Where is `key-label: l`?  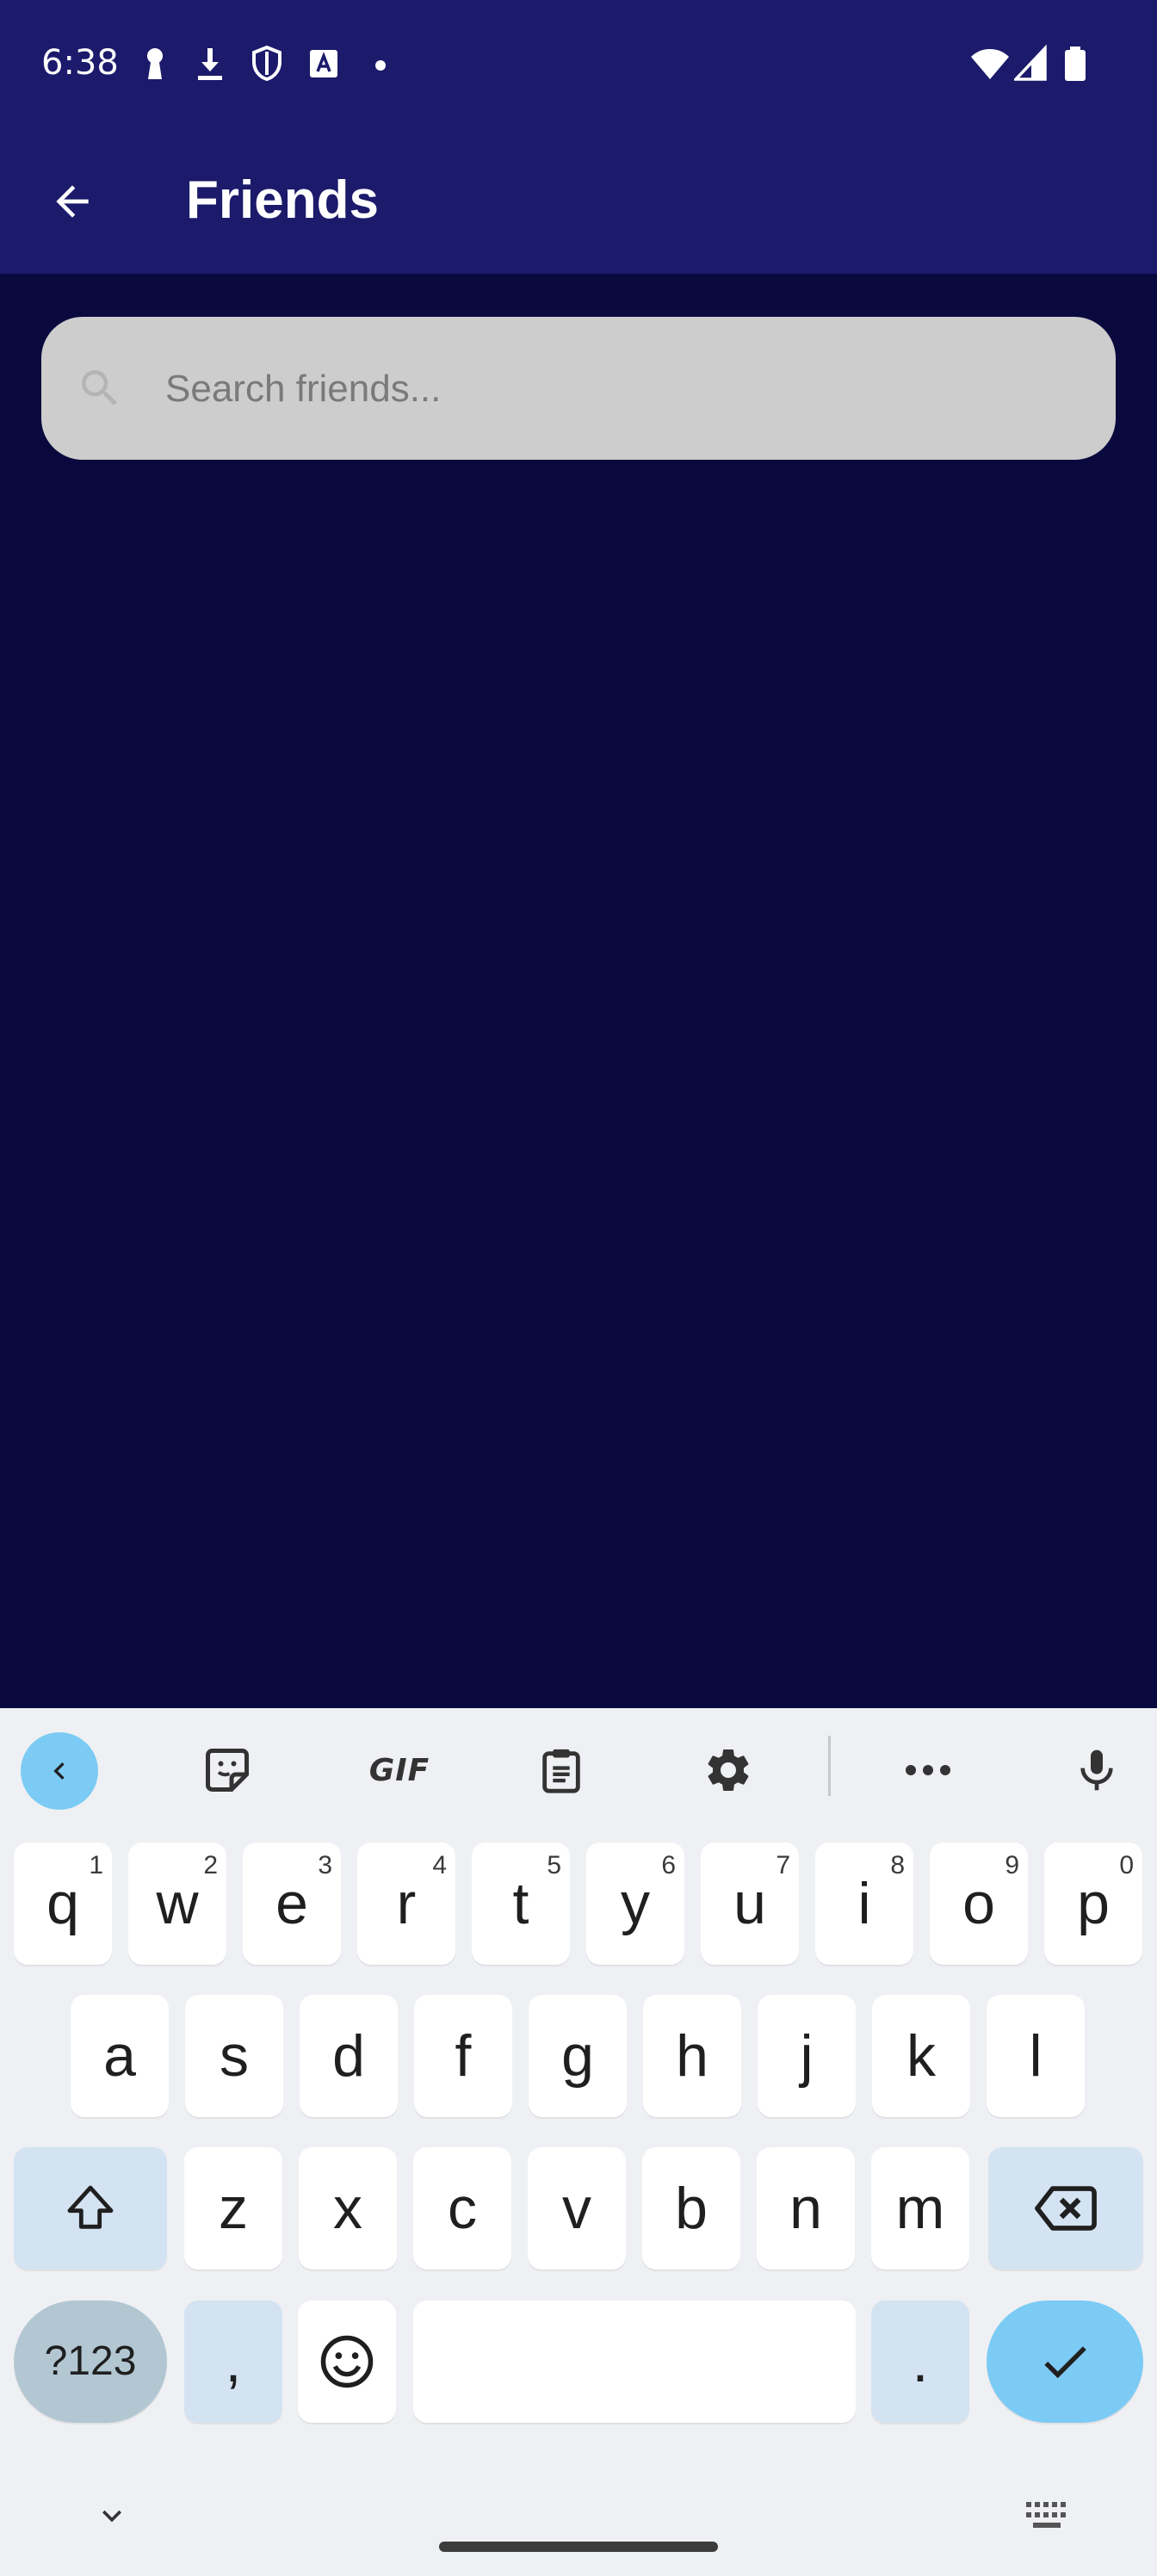
key-label: l is located at coordinates (1036, 2056).